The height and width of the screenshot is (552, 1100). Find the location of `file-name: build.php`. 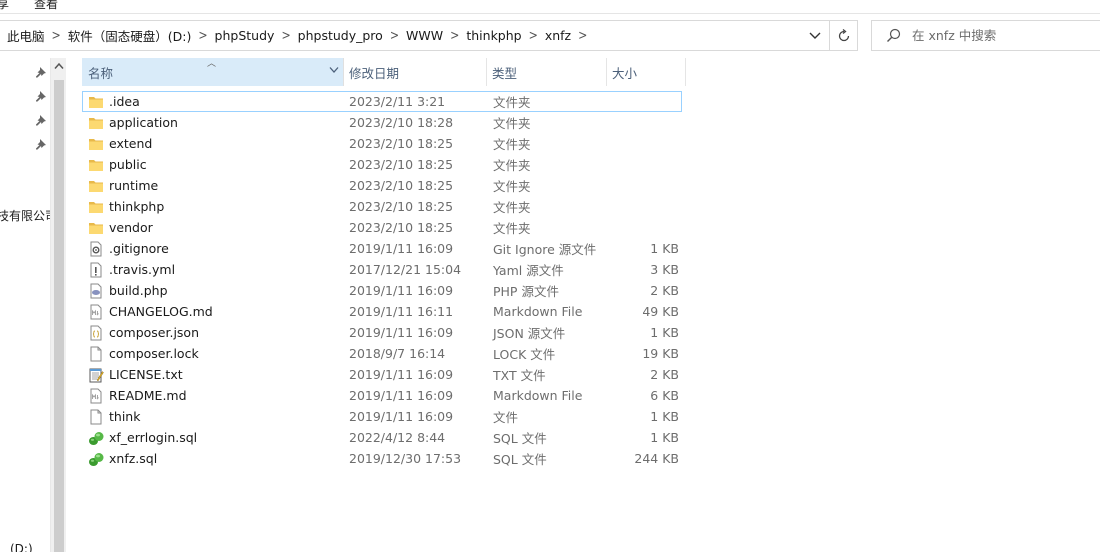

file-name: build.php is located at coordinates (138, 290).